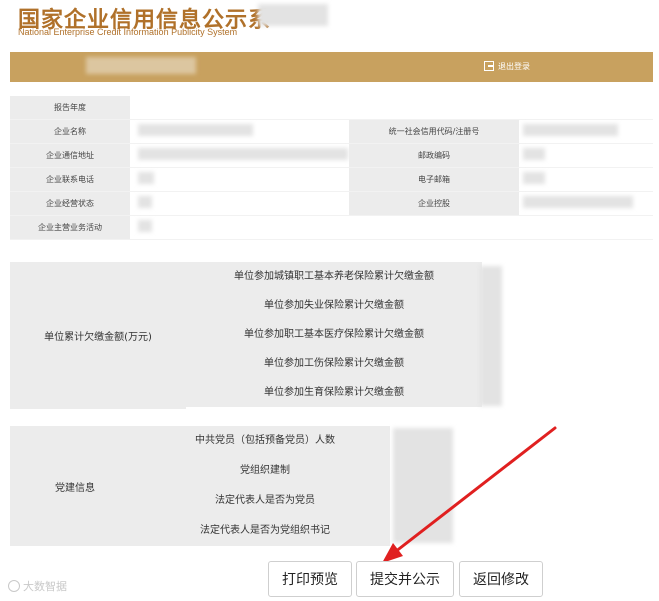 The image size is (659, 601). Describe the element at coordinates (45, 586) in the screenshot. I see `watermark-text: 大数智据` at that location.